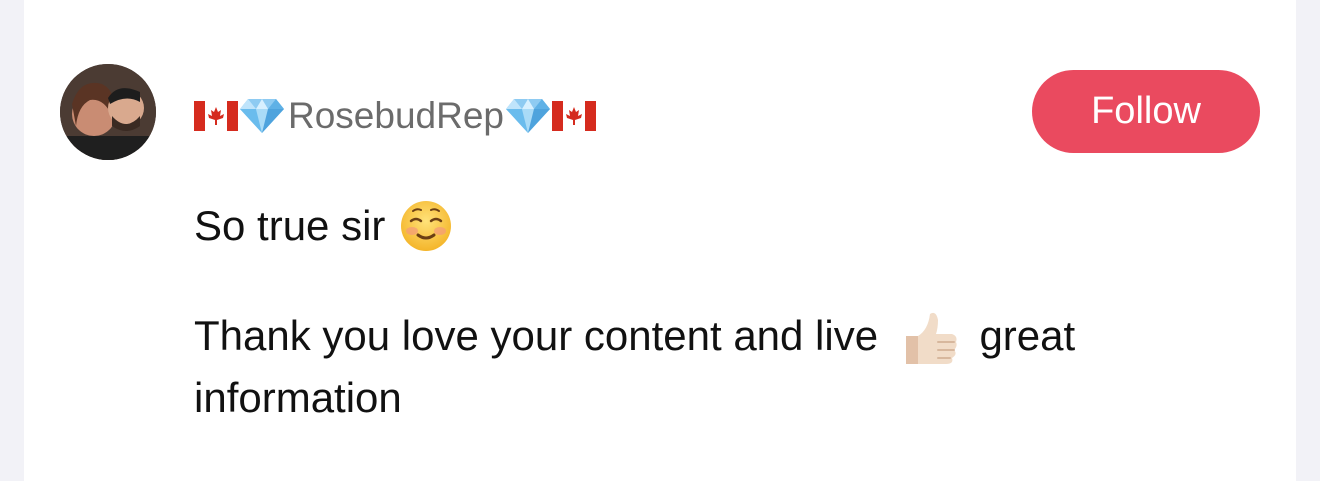 Image resolution: width=1320 pixels, height=481 pixels. Describe the element at coordinates (694, 398) in the screenshot. I see `comment-line-3: information` at that location.